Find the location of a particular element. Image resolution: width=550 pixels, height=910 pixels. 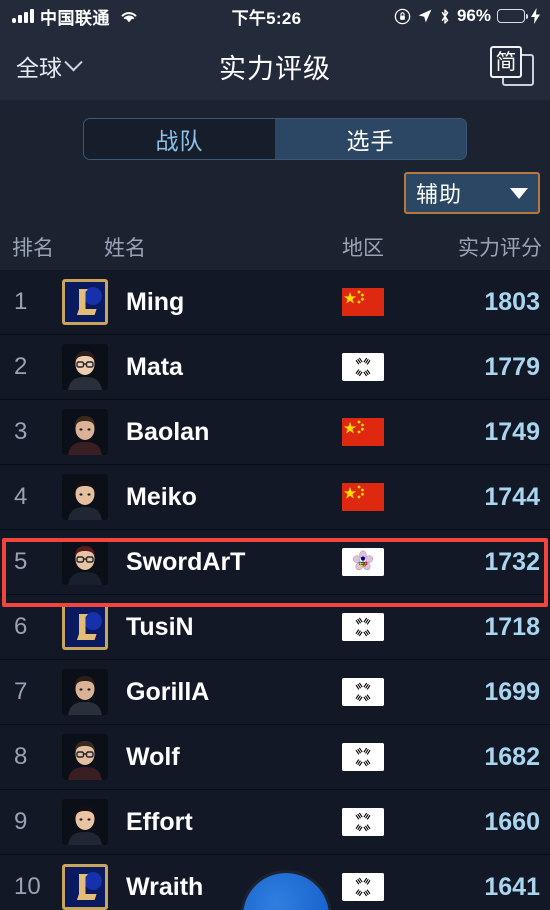

row-player-name: Wolf is located at coordinates (153, 756).